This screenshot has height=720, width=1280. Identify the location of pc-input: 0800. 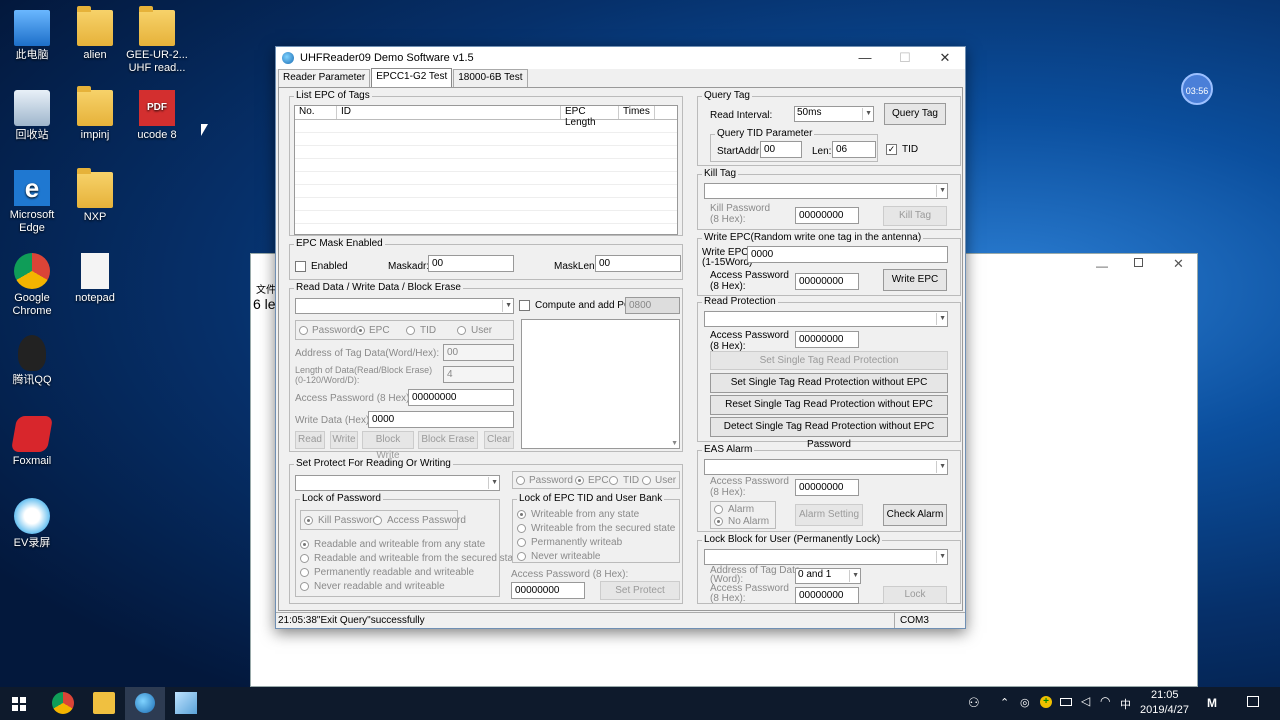
(652, 305).